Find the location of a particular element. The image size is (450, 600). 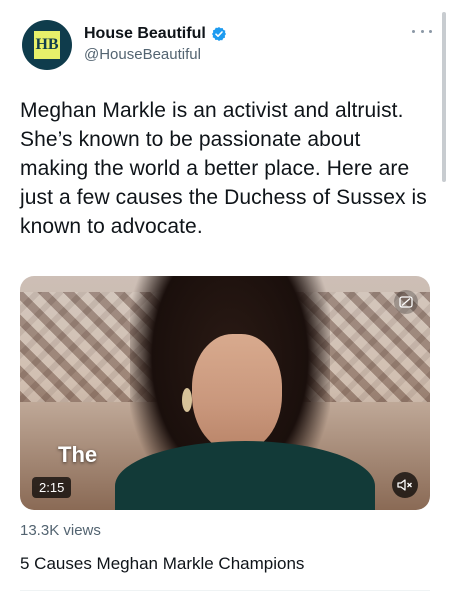

video-title: 5 Causes Meghan Markle Champions is located at coordinates (162, 564).